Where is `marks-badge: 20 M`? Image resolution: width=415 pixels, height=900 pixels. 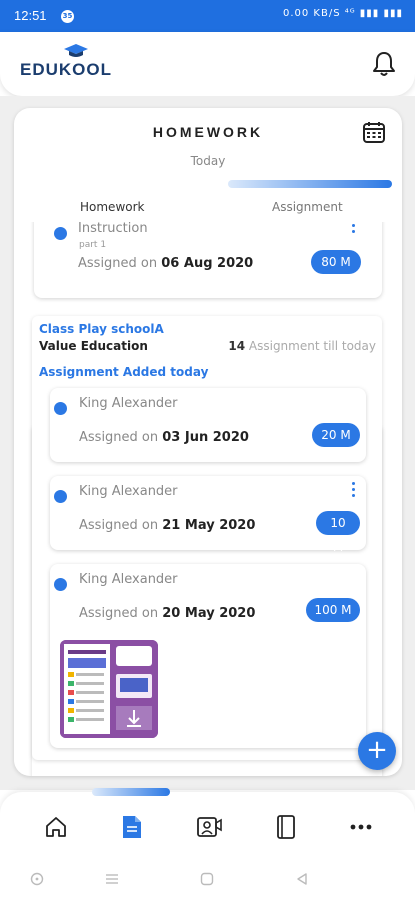 marks-badge: 20 M is located at coordinates (336, 435).